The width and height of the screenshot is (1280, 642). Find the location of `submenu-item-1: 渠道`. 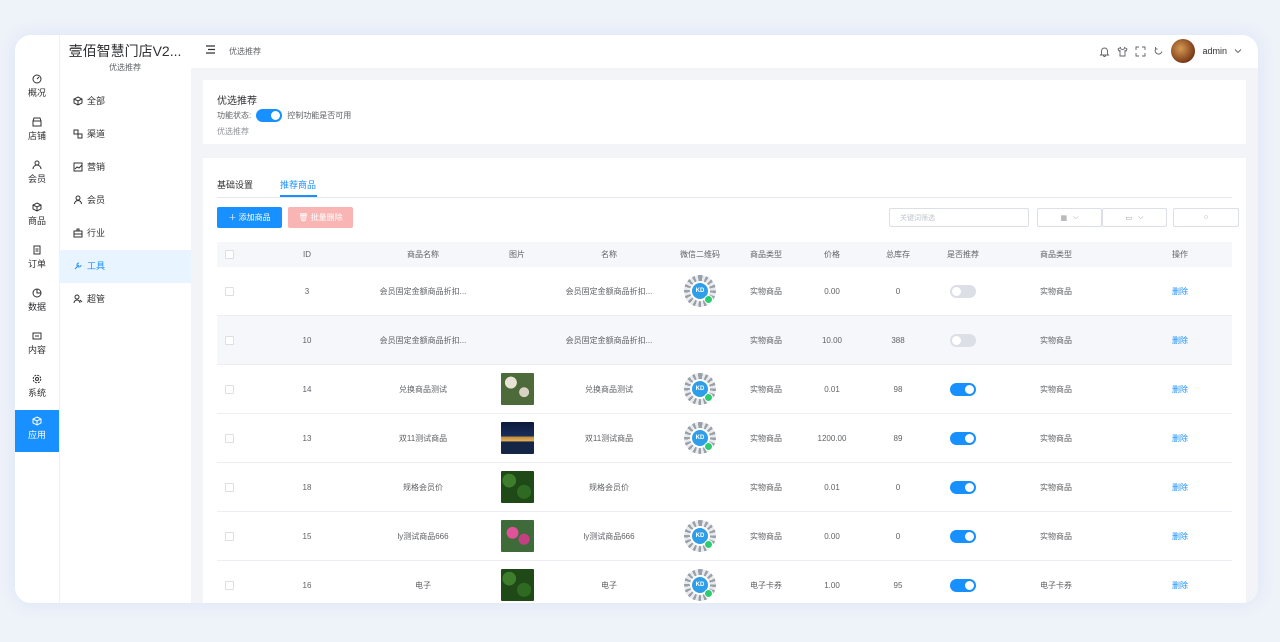

submenu-item-1: 渠道 is located at coordinates (125, 134).